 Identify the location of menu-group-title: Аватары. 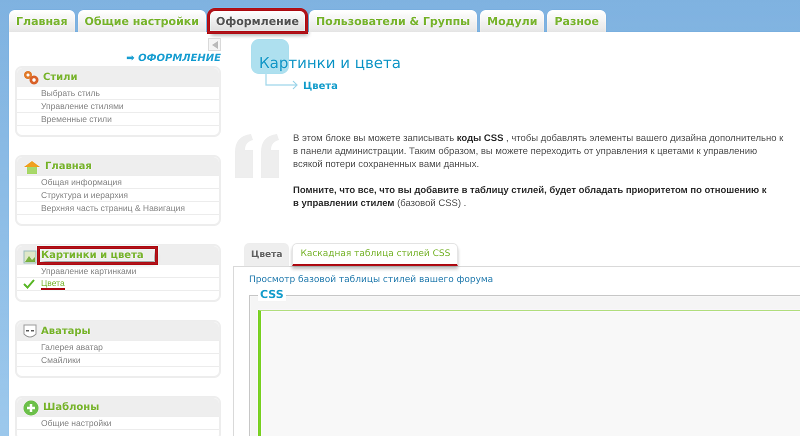
(66, 331).